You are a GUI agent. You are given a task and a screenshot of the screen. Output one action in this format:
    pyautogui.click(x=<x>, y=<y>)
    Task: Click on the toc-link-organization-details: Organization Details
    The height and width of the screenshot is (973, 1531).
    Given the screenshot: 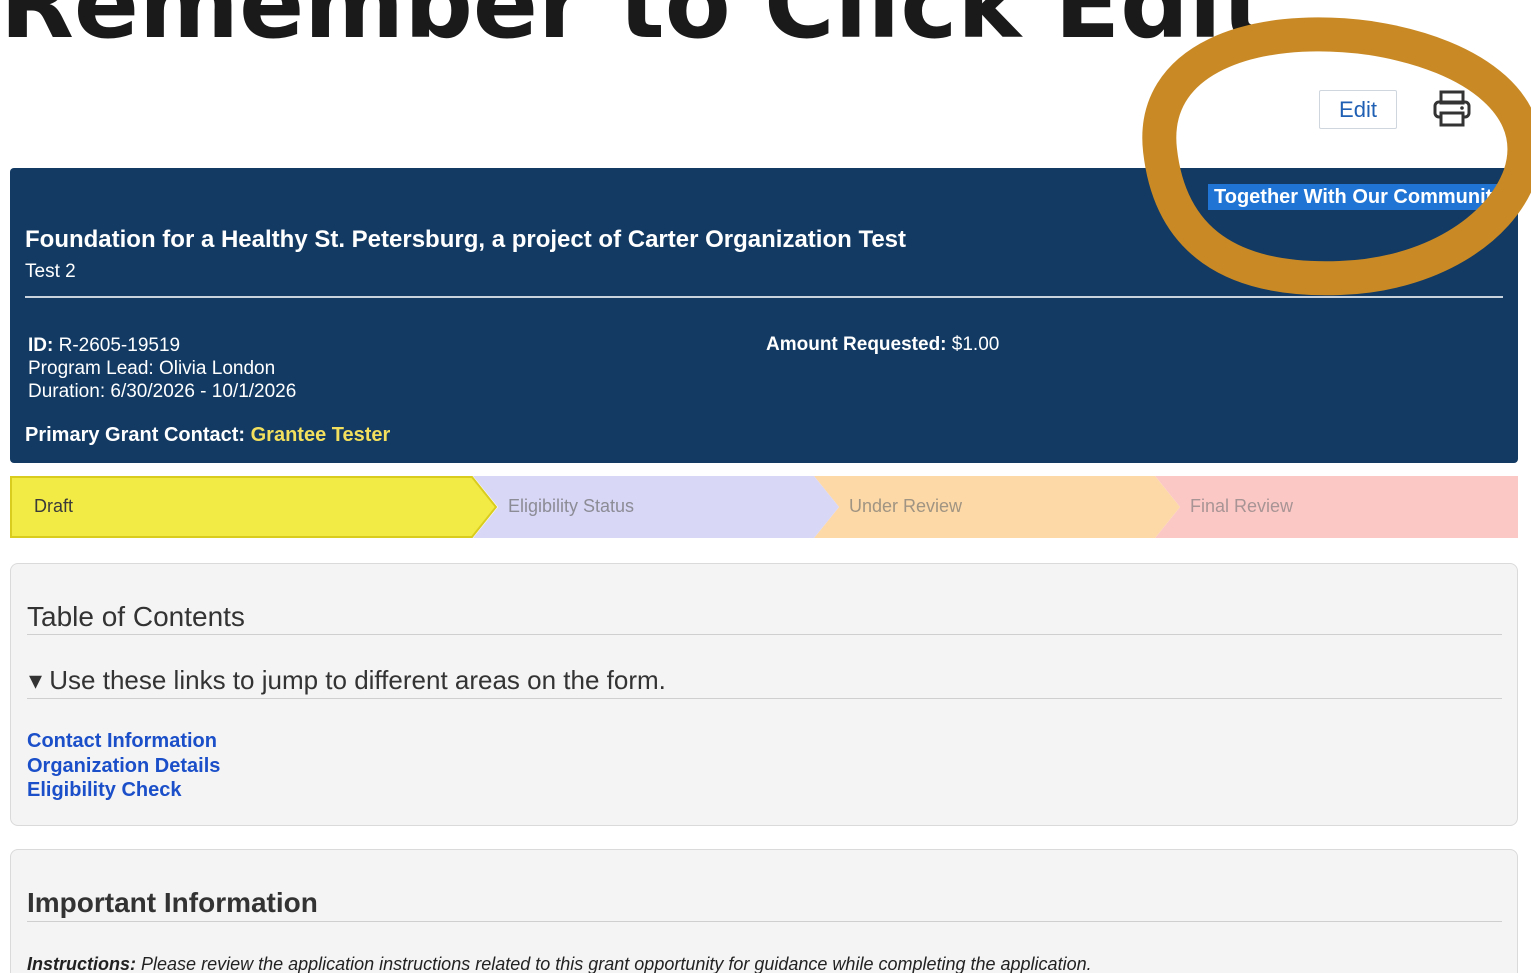 What is the action you would take?
    pyautogui.click(x=123, y=766)
    